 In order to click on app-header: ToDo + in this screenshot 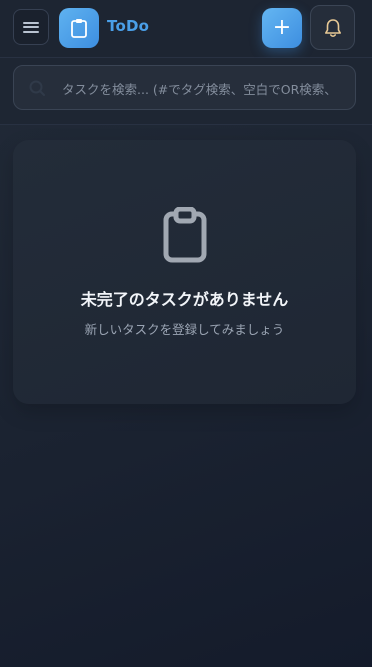, I will do `click(186, 29)`.